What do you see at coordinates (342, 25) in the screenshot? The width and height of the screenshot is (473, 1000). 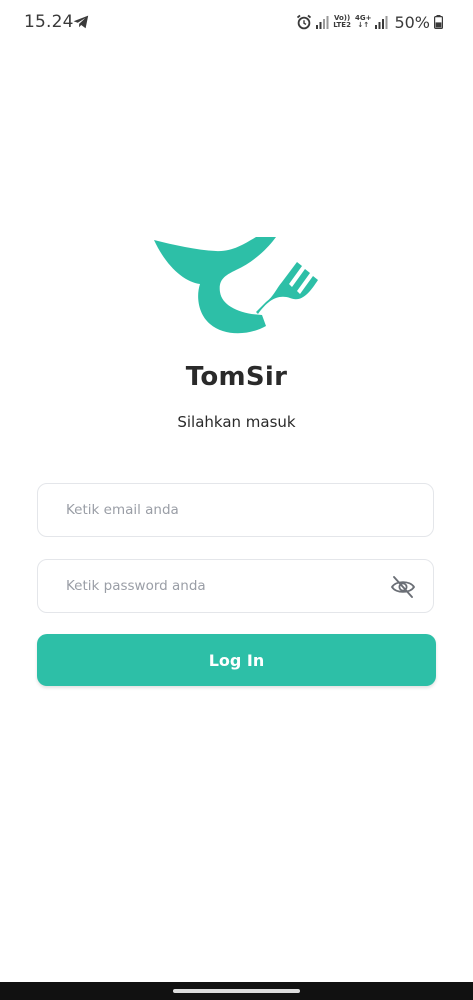 I see `volte-label-bottom: LTE2` at bounding box center [342, 25].